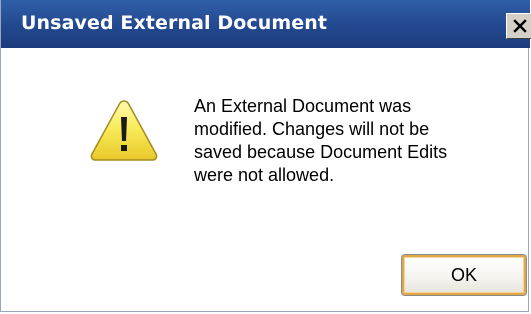 The image size is (531, 314). I want to click on ok-button: OK, so click(464, 275).